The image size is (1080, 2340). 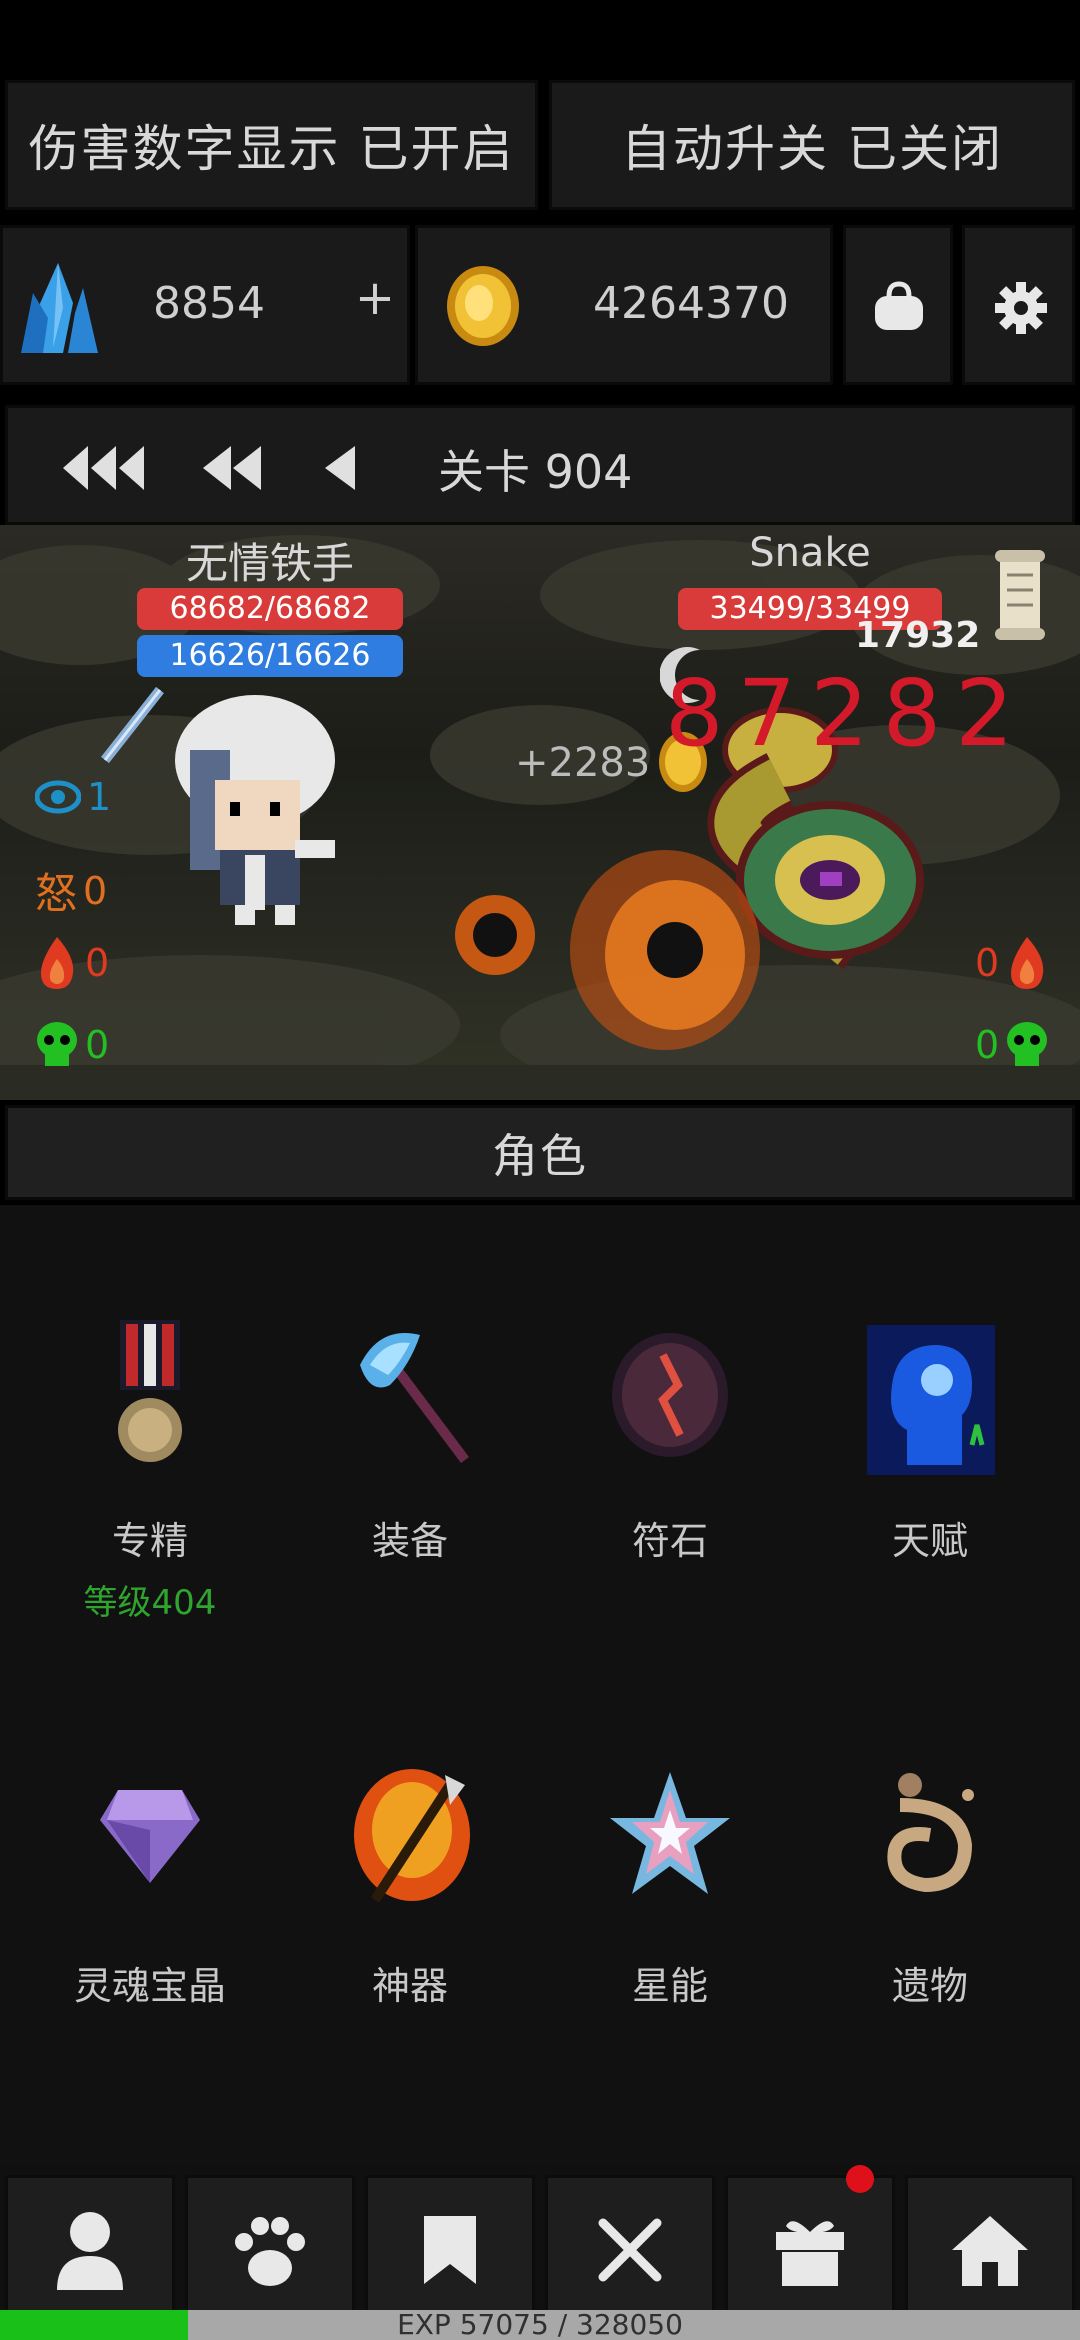 I want to click on stat-fire-value: 0, so click(x=97, y=963).